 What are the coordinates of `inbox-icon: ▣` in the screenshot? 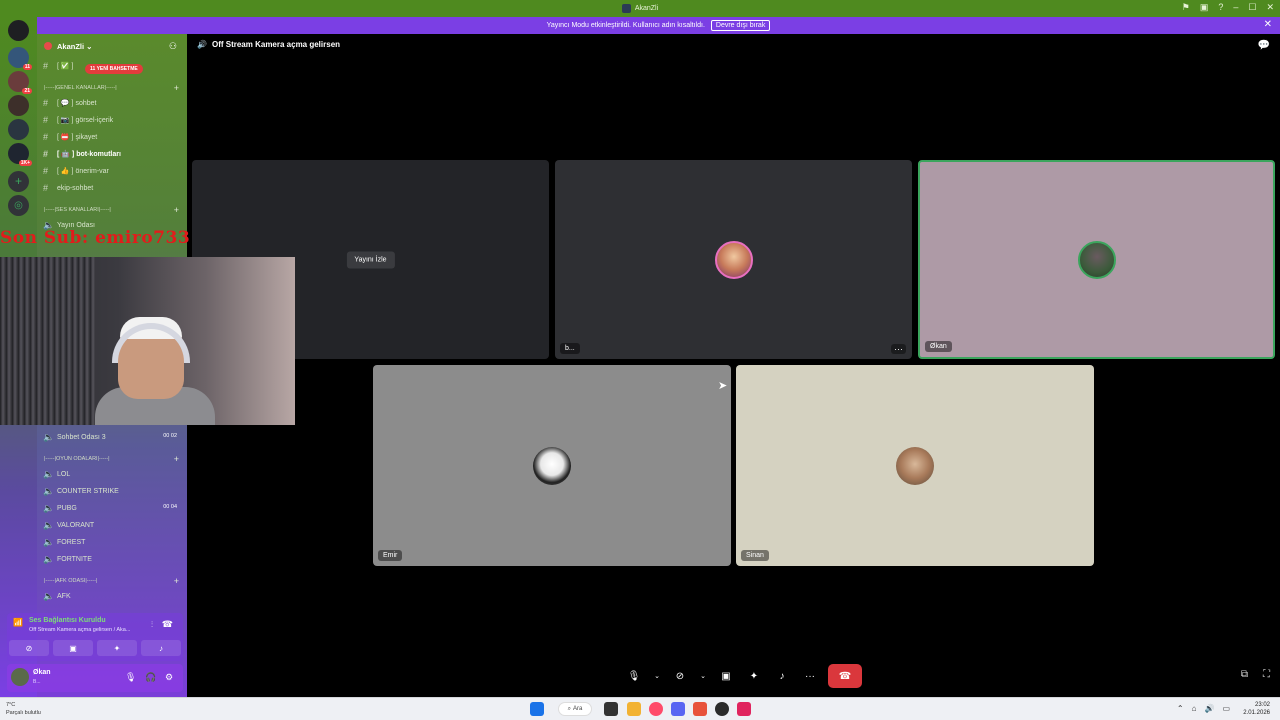 It's located at (1204, 7).